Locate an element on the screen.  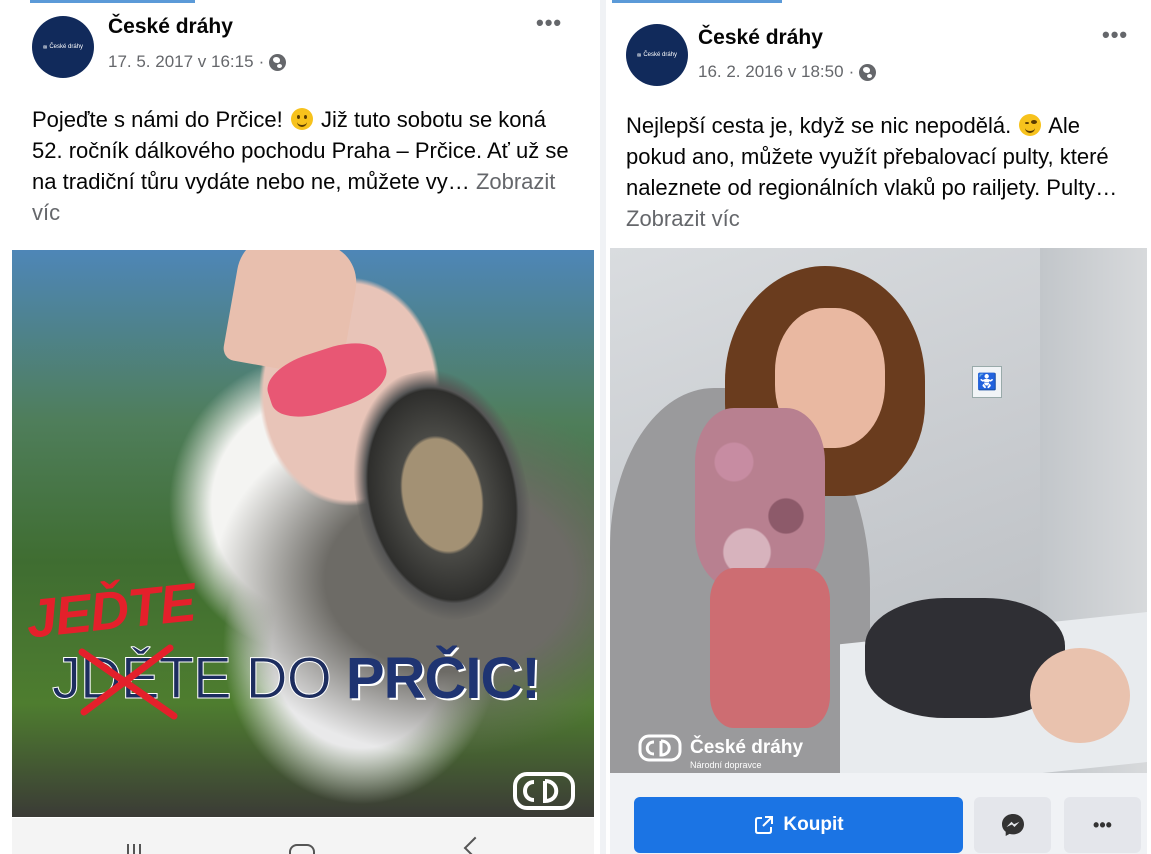
post-text-part1: Nejlepší cesta je, když se nic nepodělá. is located at coordinates (822, 125).